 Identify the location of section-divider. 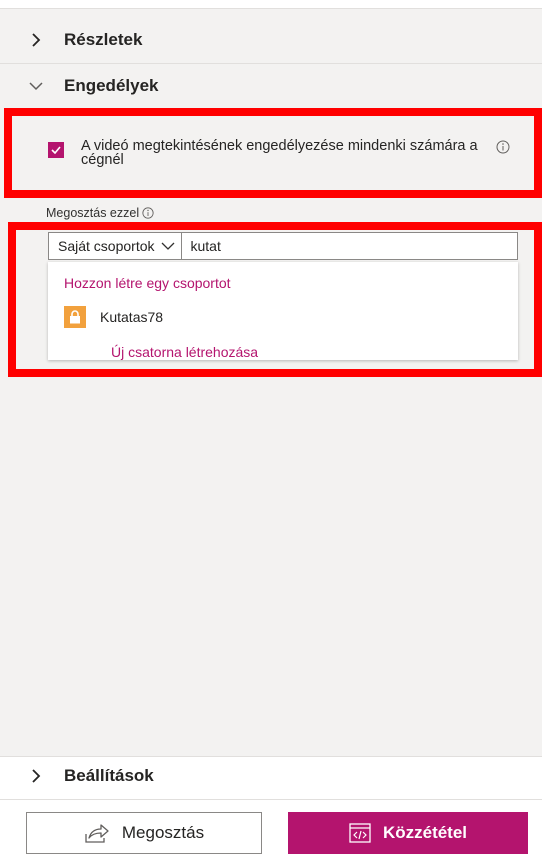
(271, 799).